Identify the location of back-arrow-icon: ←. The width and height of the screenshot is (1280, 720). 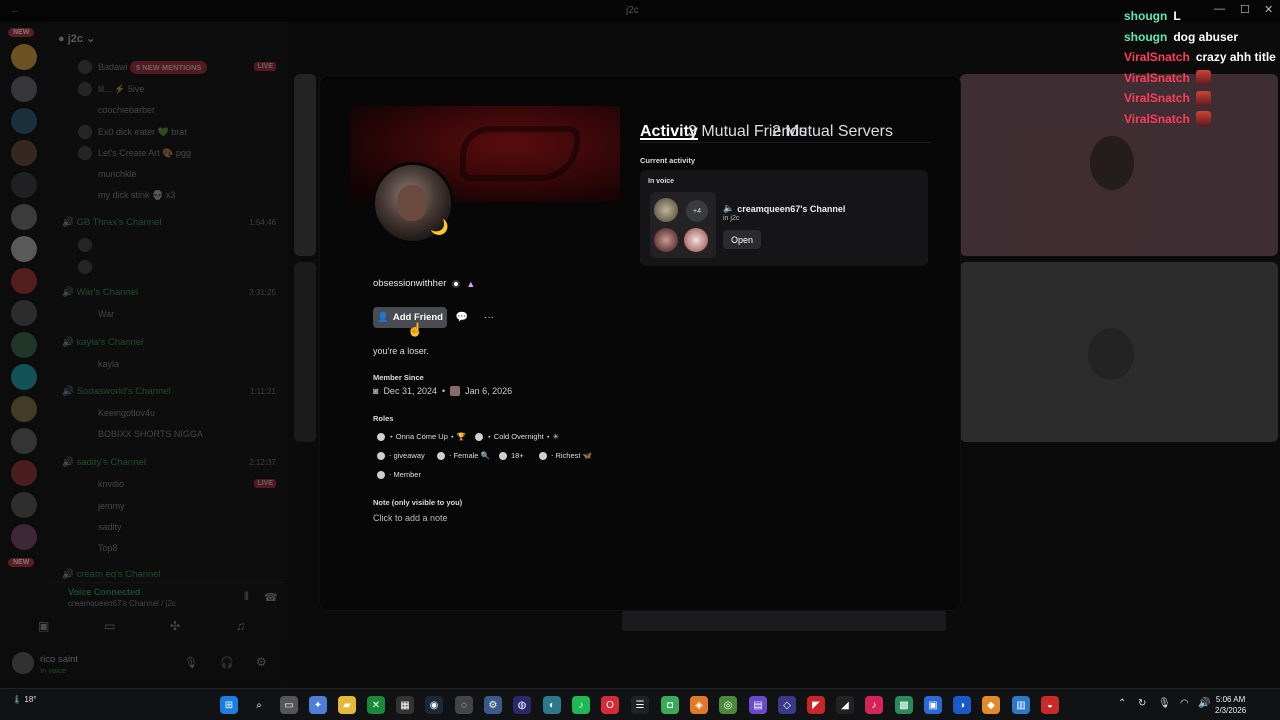
(15, 10).